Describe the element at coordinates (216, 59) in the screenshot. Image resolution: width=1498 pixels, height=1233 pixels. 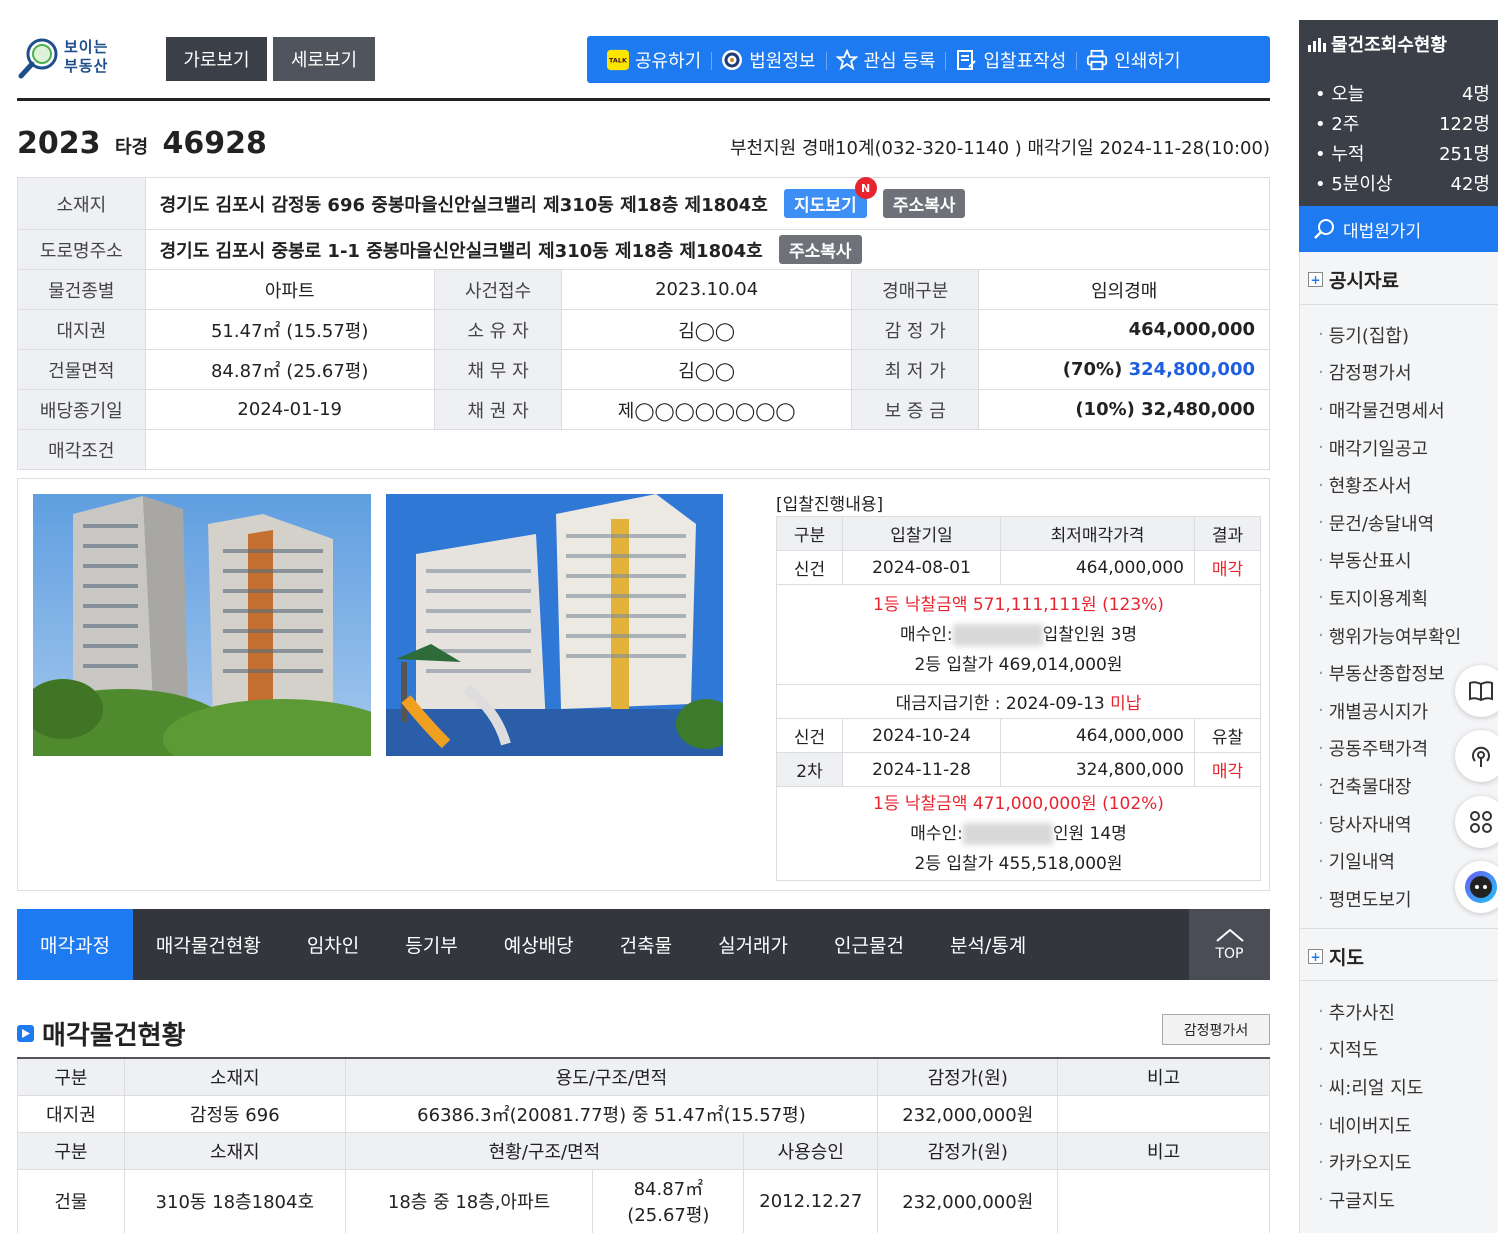
I see `horizontal-view-button: 가로보기` at that location.